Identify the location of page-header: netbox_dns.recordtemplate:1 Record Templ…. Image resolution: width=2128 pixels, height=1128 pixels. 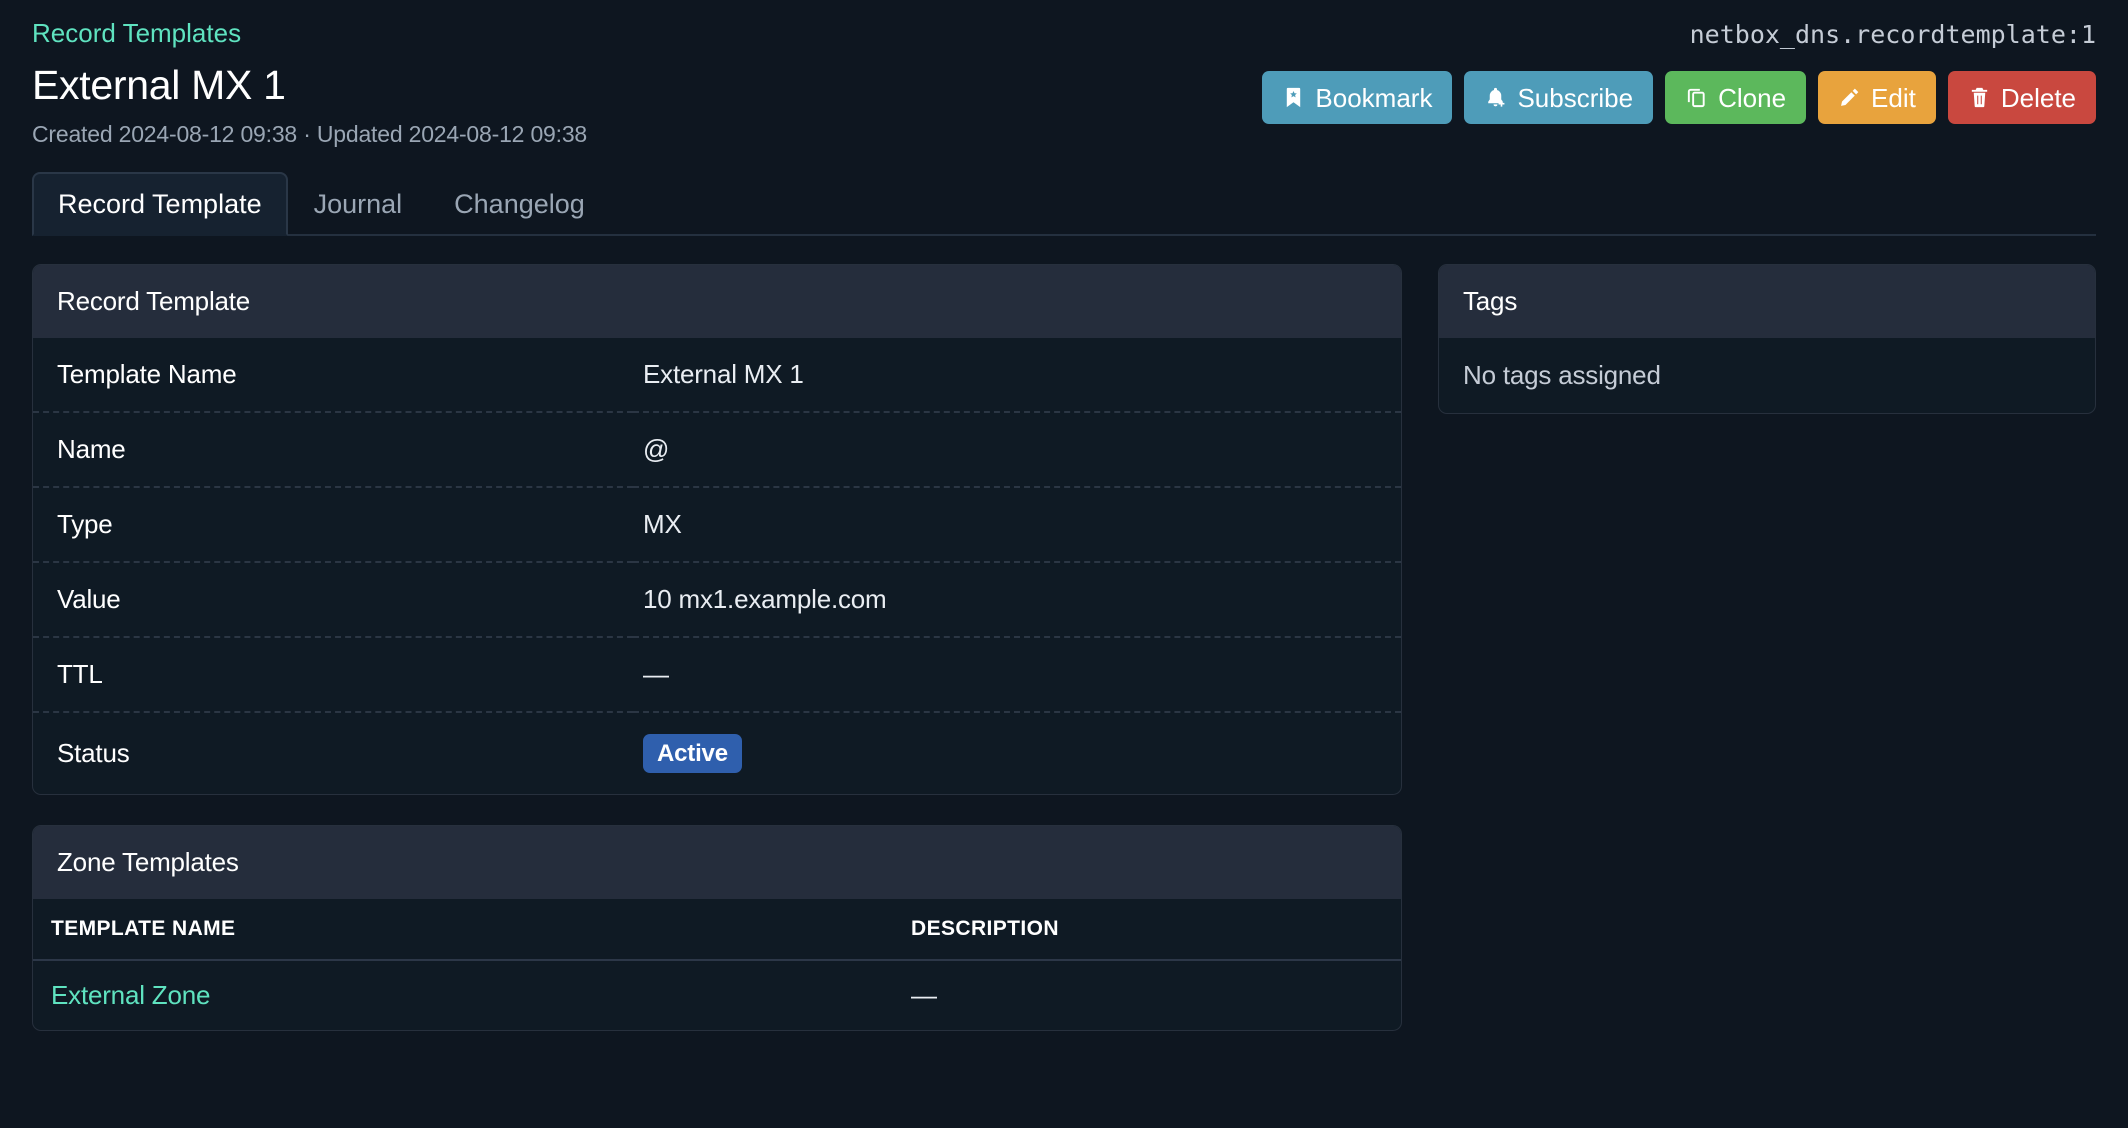
(1064, 74).